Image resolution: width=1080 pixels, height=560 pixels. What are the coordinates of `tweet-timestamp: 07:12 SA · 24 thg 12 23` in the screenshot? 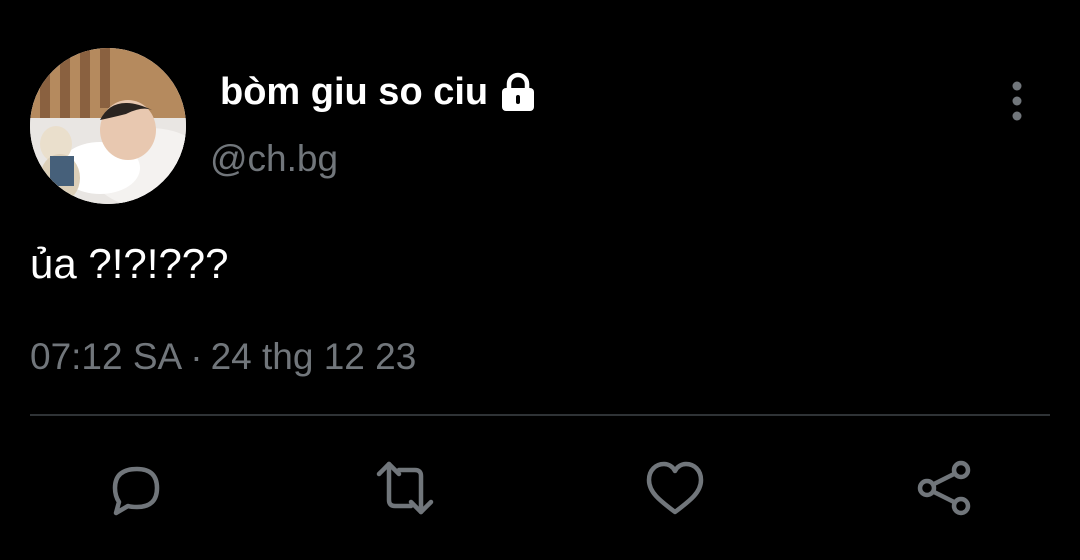 It's located at (223, 357).